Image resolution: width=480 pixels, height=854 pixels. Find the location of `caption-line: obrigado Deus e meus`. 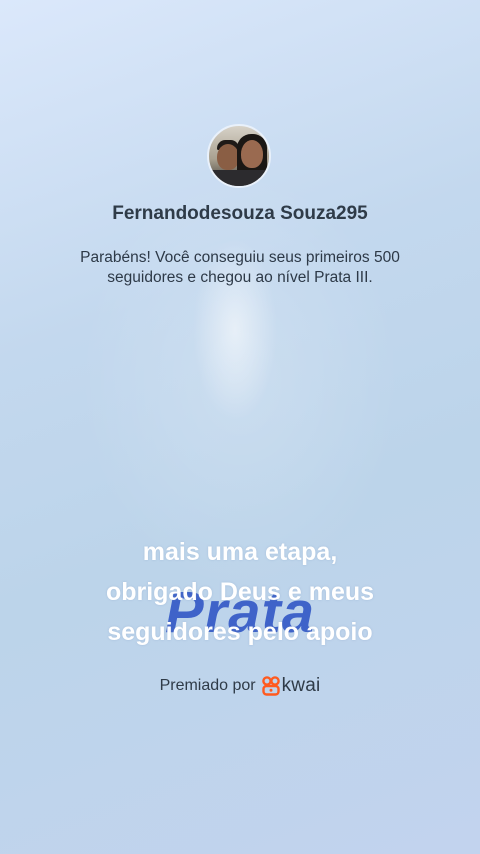

caption-line: obrigado Deus e meus is located at coordinates (240, 592).